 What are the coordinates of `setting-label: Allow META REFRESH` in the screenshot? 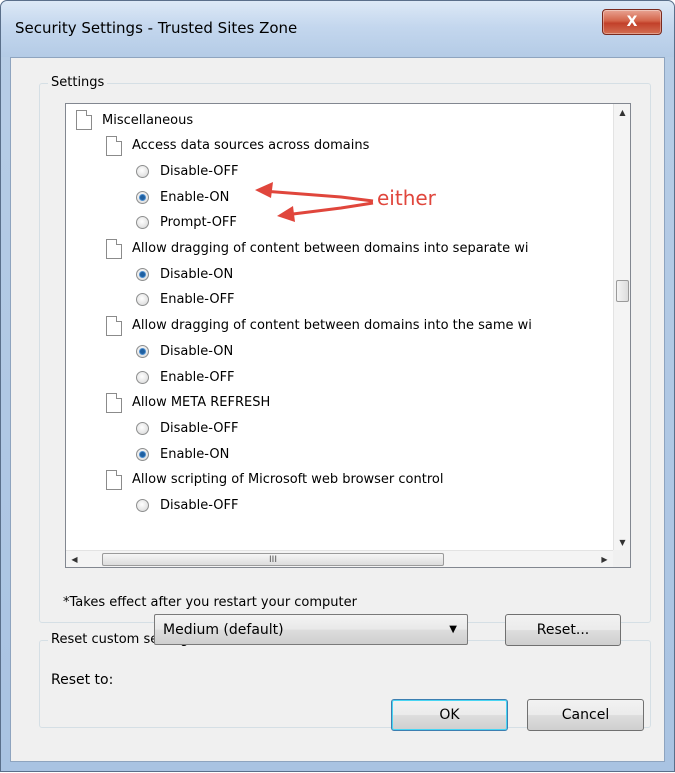 It's located at (201, 403).